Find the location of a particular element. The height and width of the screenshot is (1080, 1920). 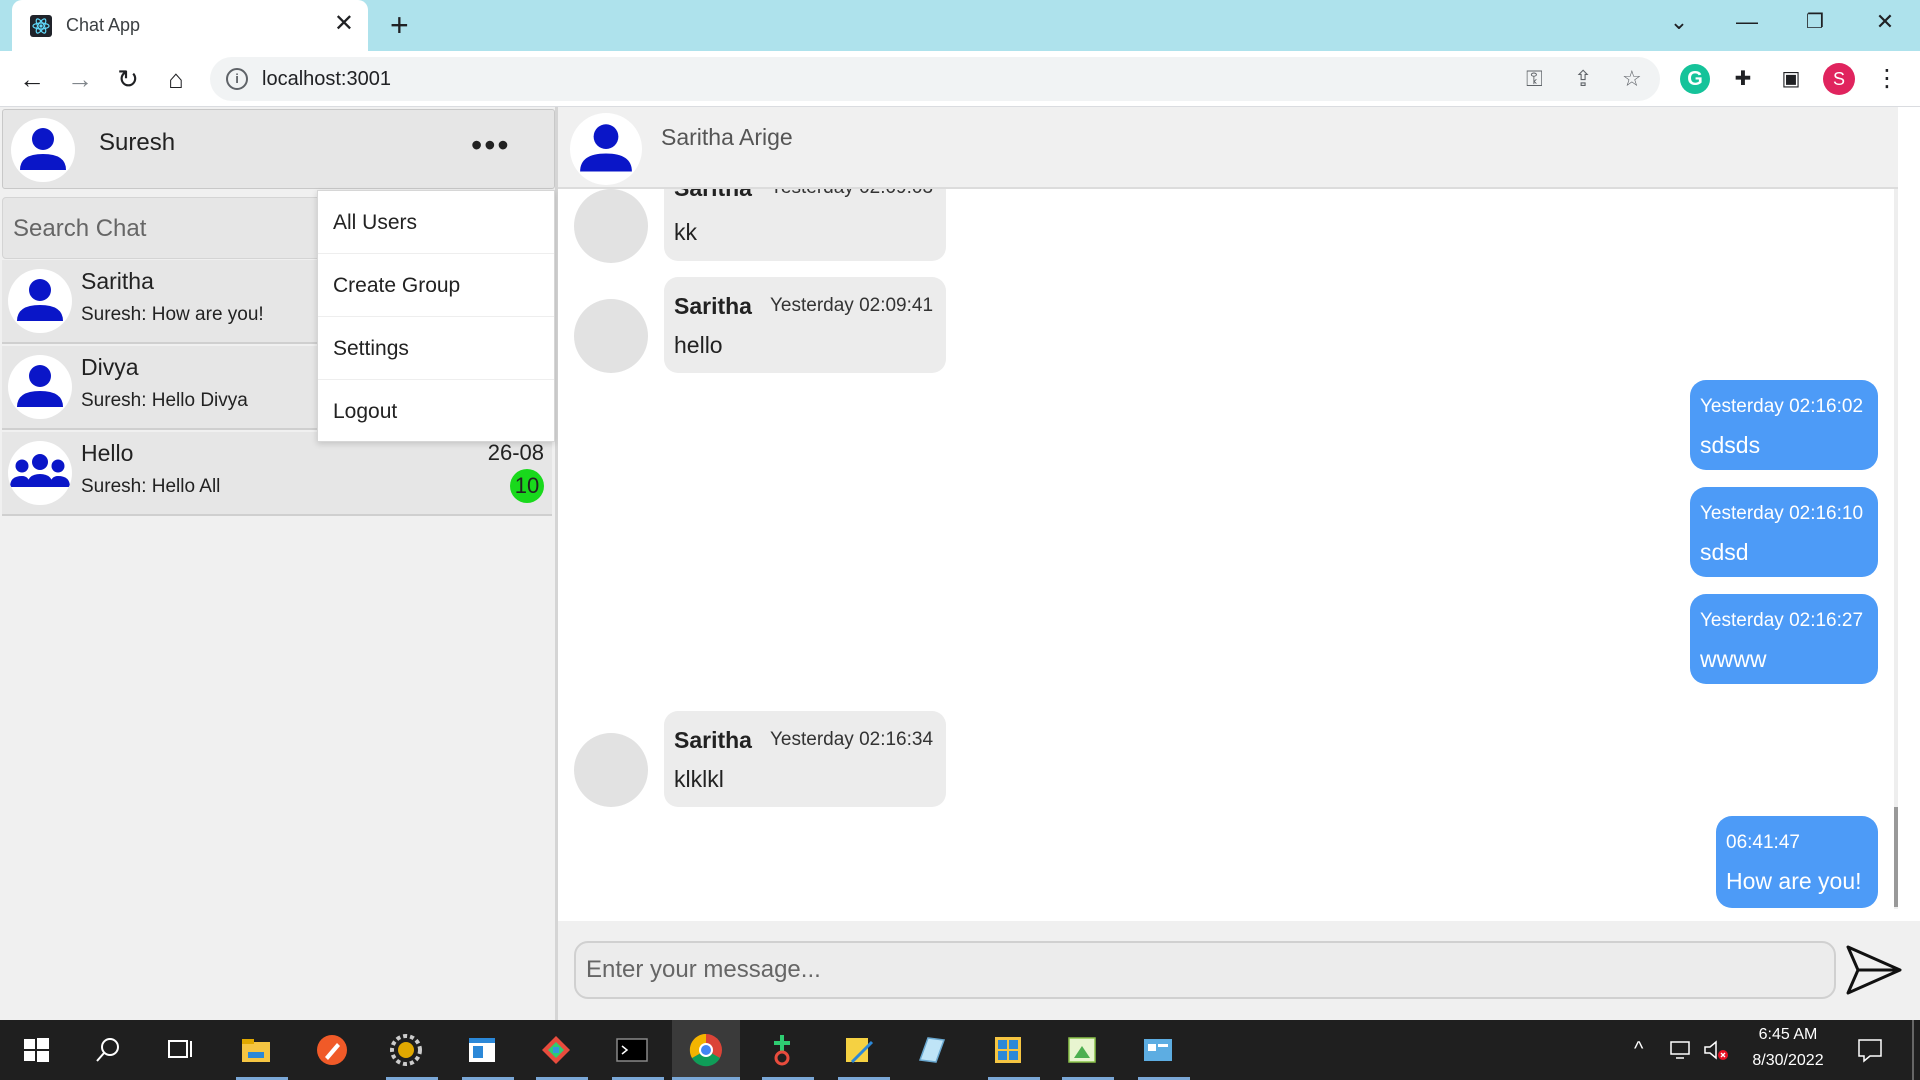

group-avatar is located at coordinates (40, 473).